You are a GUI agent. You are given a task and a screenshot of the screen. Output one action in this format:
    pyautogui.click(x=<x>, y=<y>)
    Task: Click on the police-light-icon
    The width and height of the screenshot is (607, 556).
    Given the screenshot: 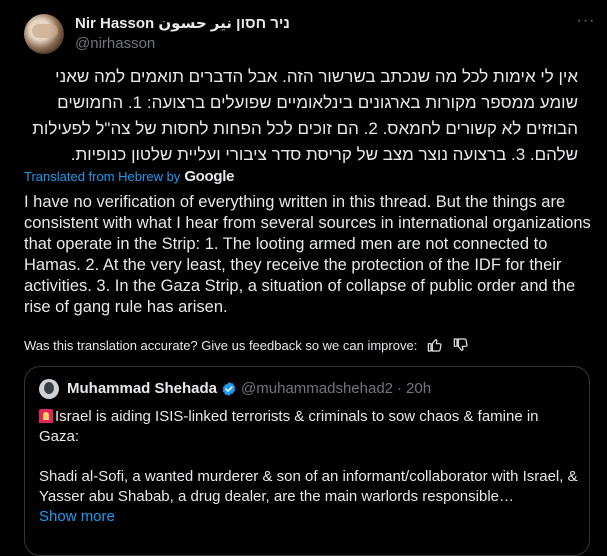 What is the action you would take?
    pyautogui.click(x=46, y=416)
    